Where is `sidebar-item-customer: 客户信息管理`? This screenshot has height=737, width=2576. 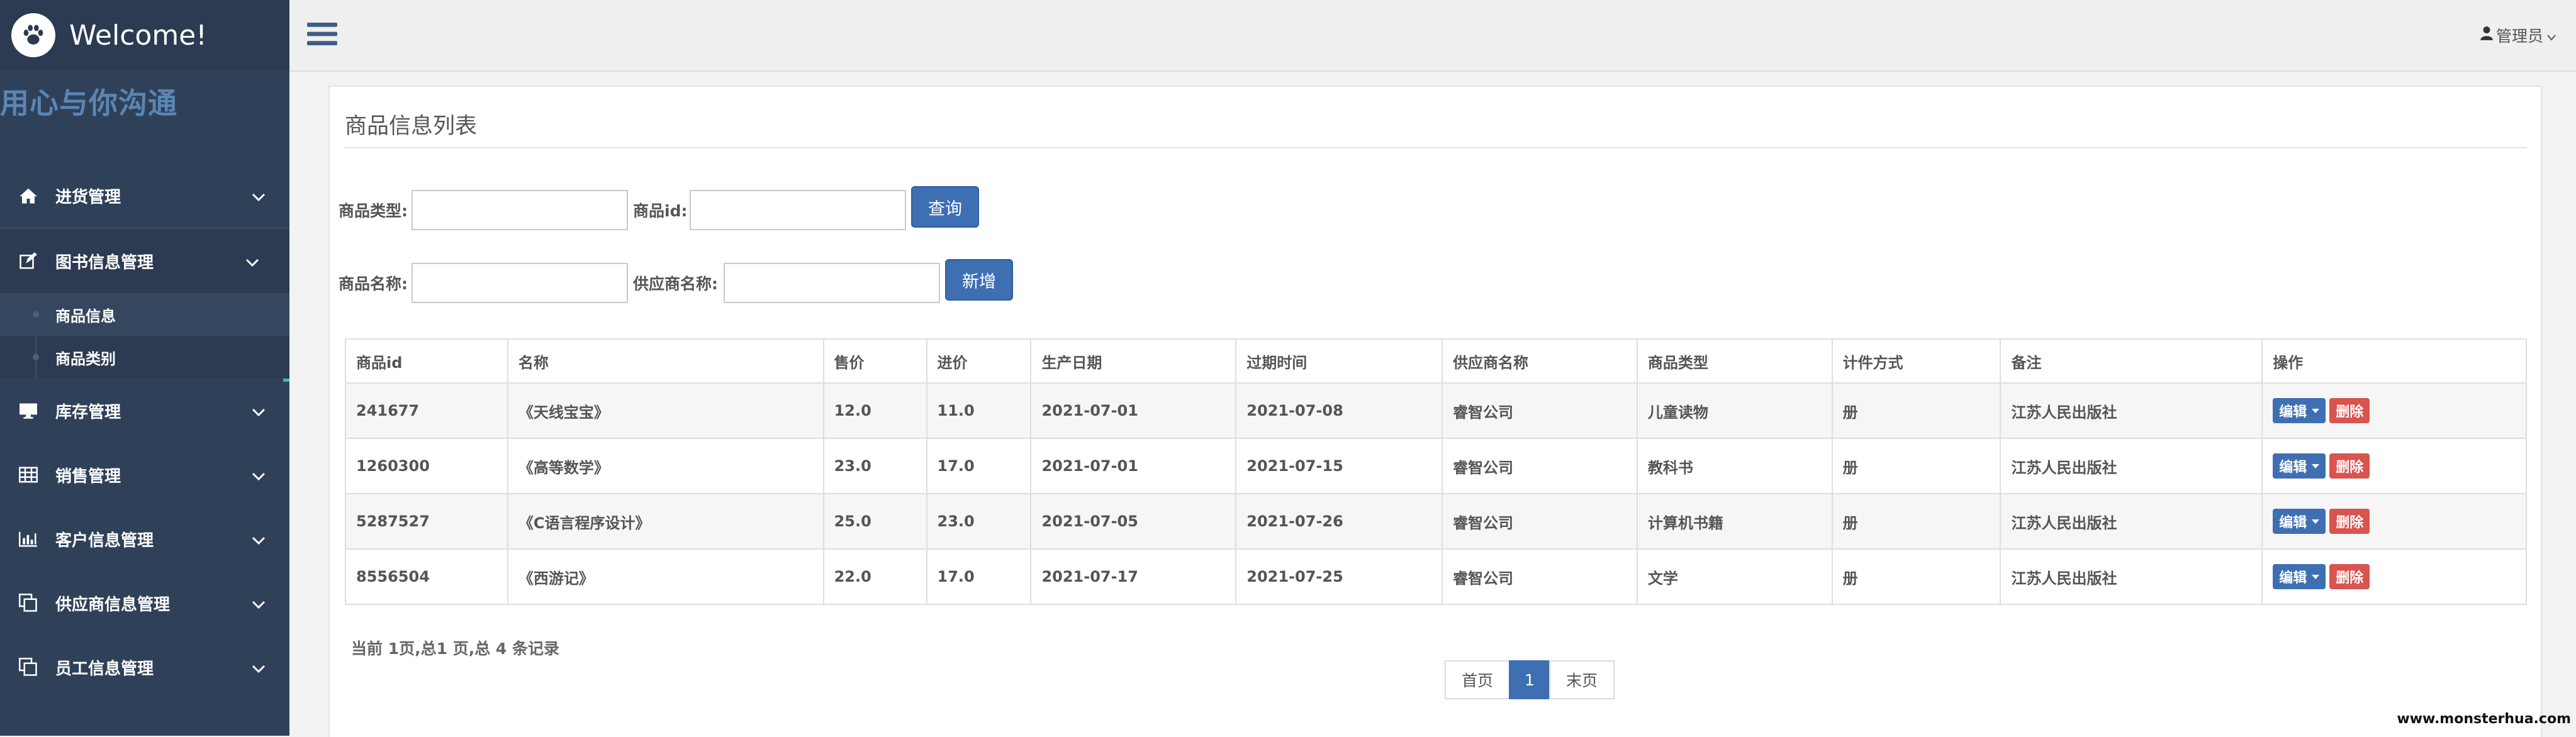
sidebar-item-customer: 客户信息管理 is located at coordinates (144, 539).